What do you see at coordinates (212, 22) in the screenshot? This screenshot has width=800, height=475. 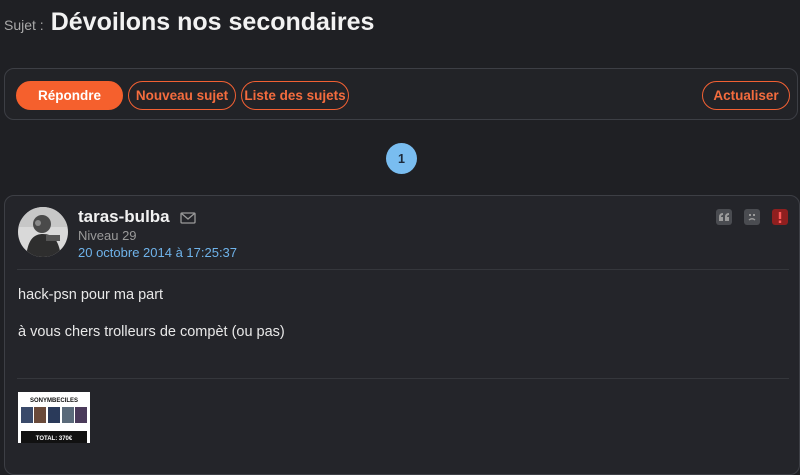 I see `page-title: Dévoilons nos secondaires` at bounding box center [212, 22].